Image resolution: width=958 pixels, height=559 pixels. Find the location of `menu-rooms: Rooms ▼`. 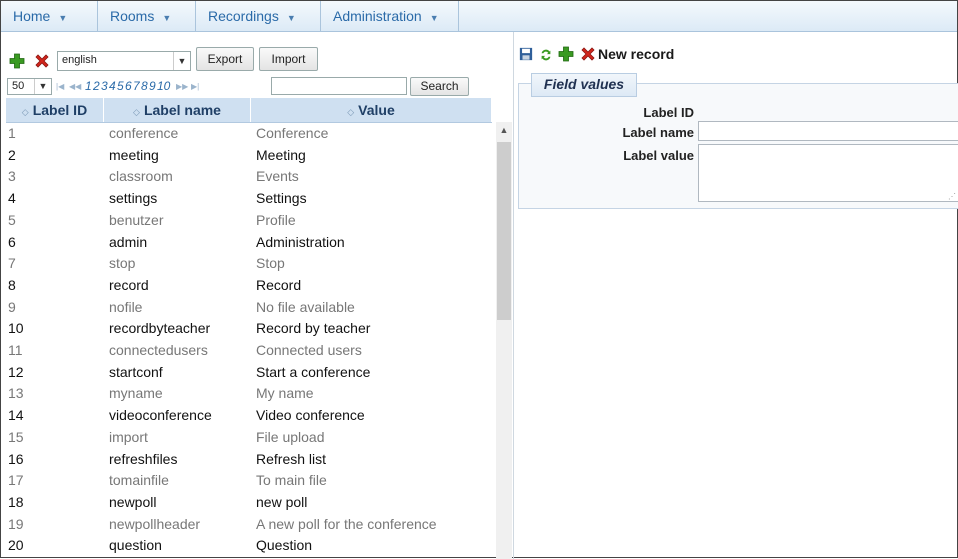

menu-rooms: Rooms ▼ is located at coordinates (147, 16).